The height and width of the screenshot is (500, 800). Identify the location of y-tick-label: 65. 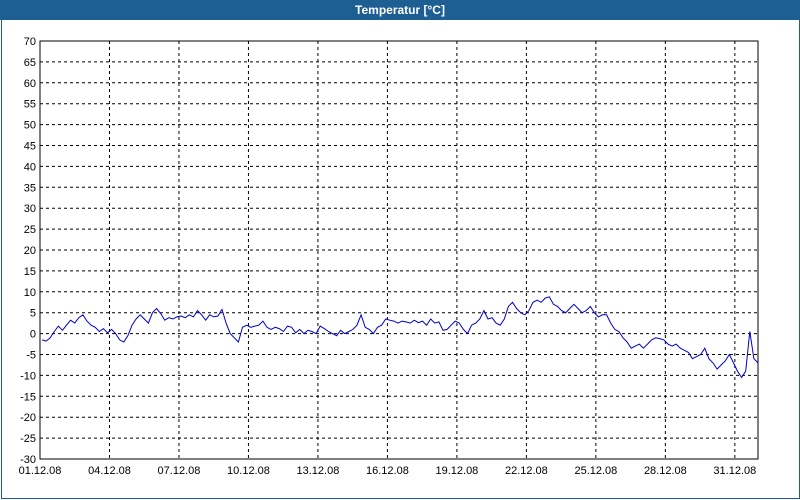
(30, 63).